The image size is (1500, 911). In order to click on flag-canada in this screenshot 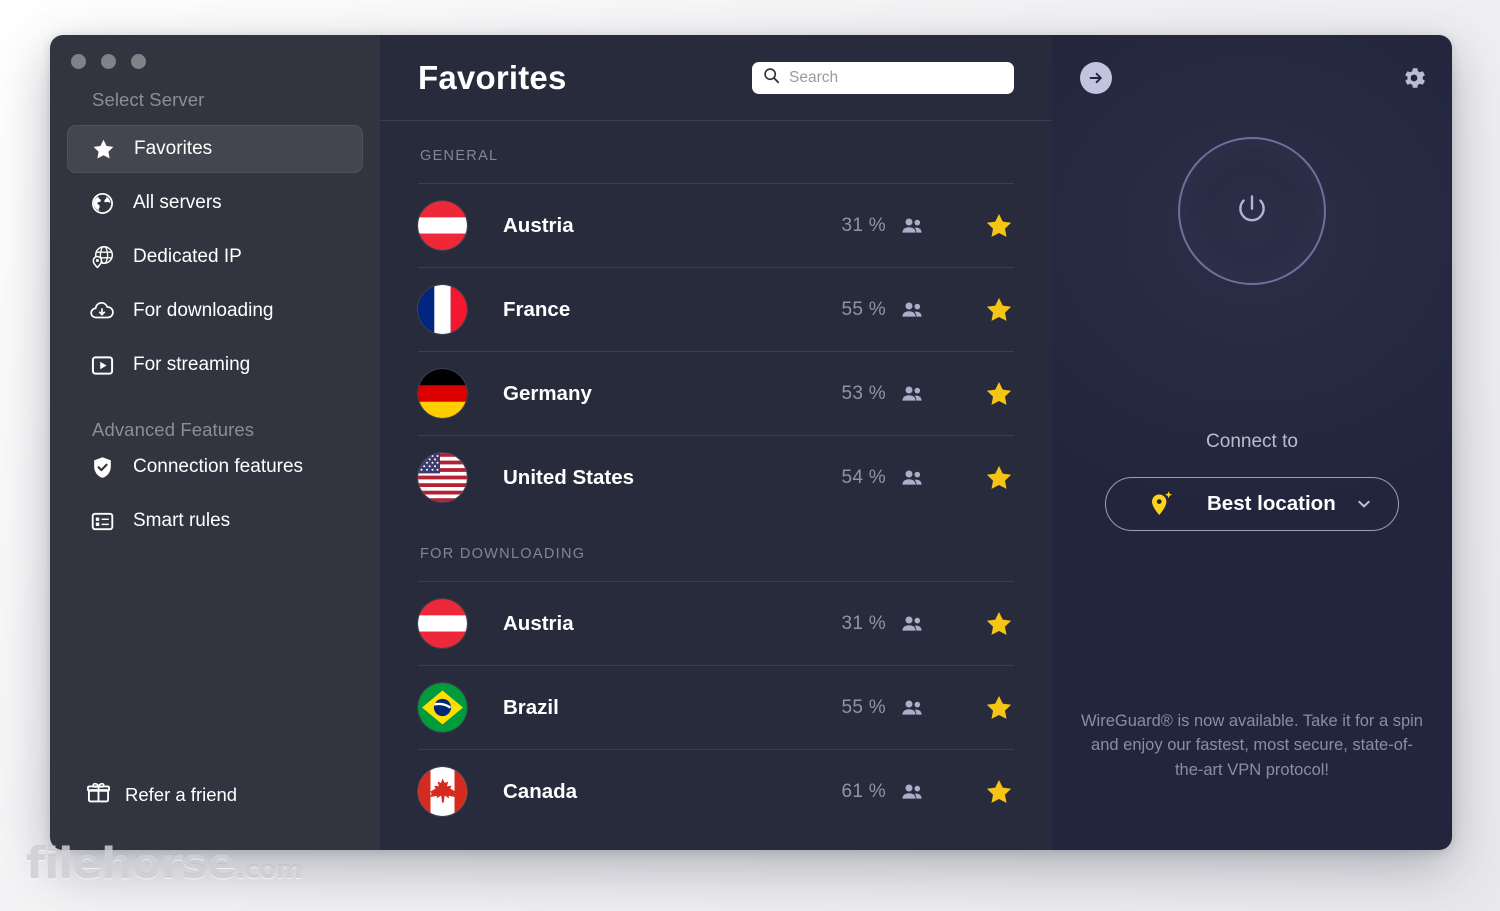, I will do `click(442, 791)`.